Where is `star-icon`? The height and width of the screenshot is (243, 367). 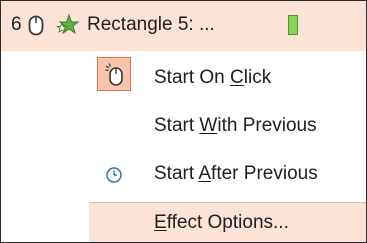
star-icon is located at coordinates (67, 24).